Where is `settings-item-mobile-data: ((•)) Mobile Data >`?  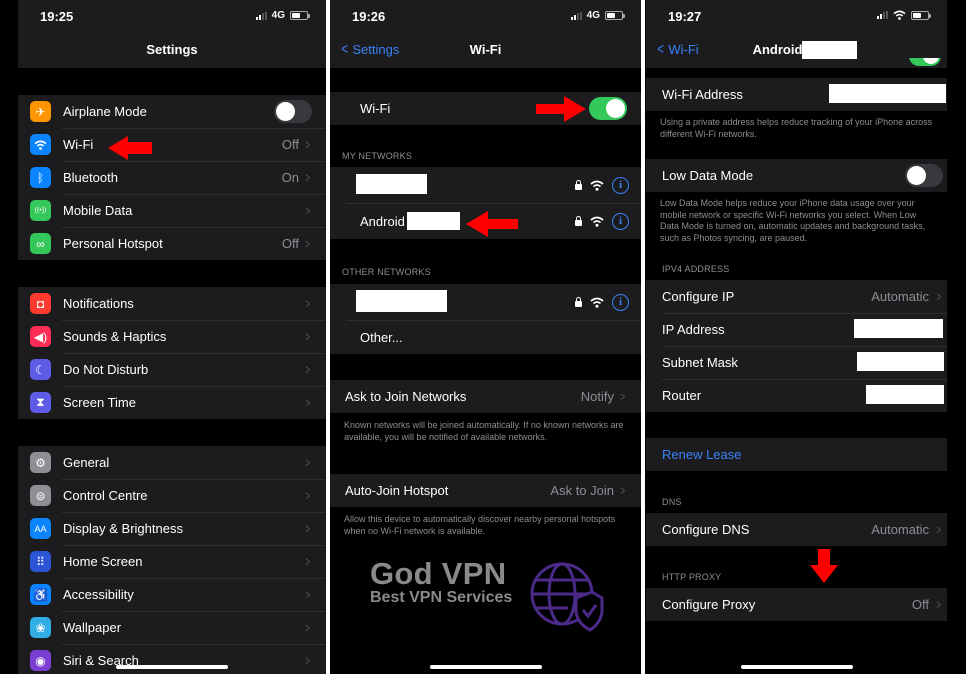 settings-item-mobile-data: ((•)) Mobile Data > is located at coordinates (172, 210).